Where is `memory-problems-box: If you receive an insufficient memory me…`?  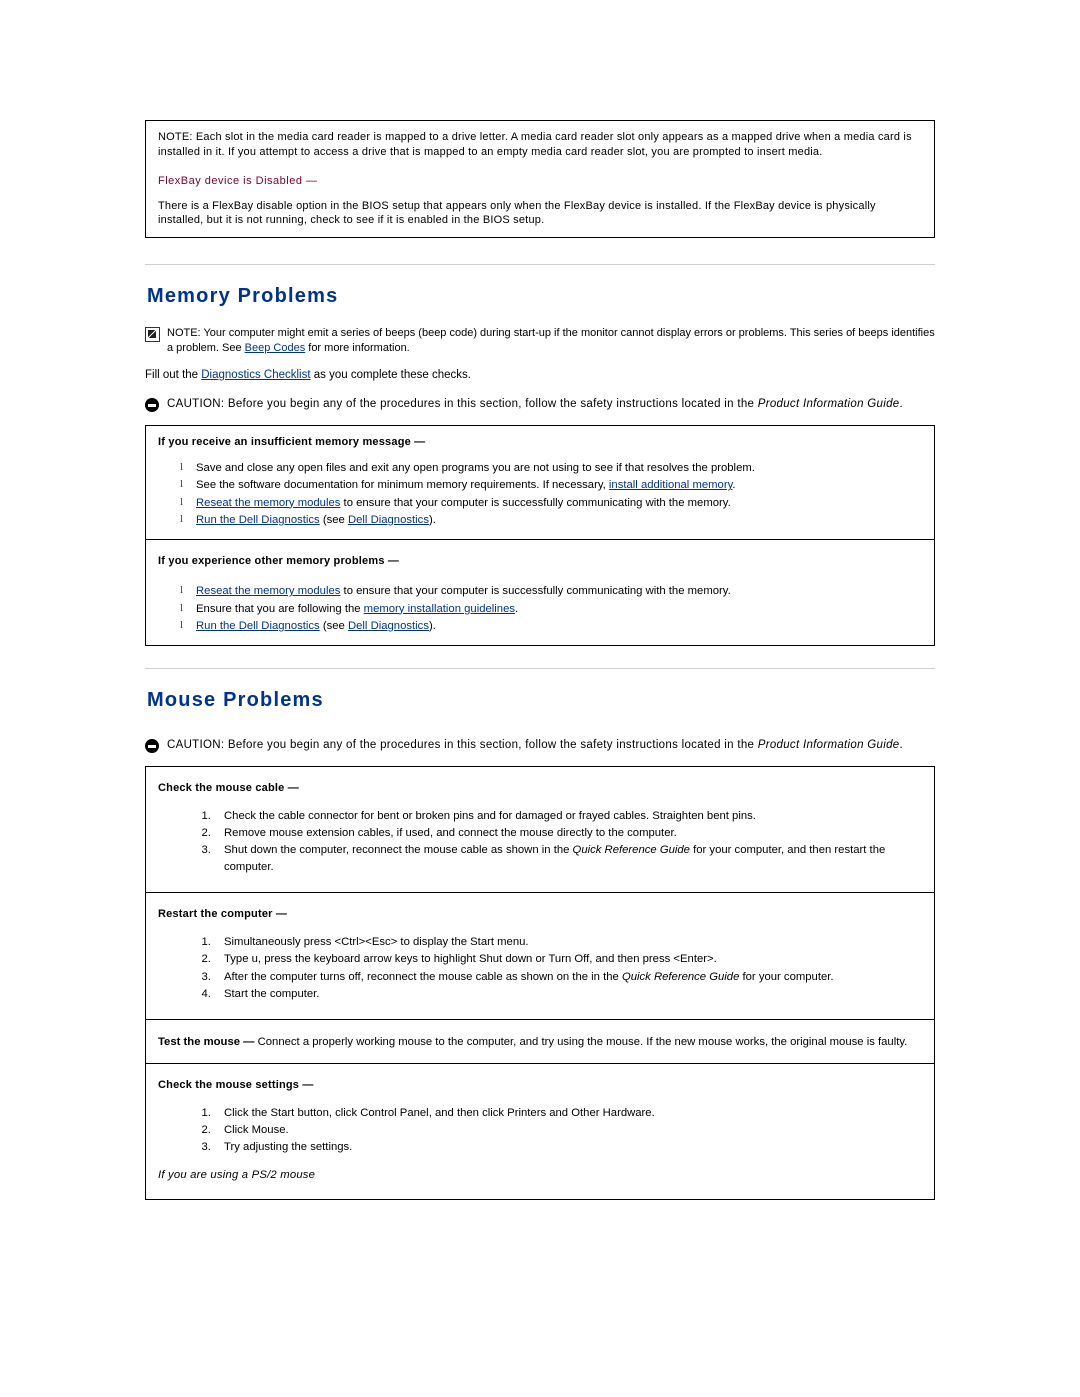 memory-problems-box: If you receive an insufficient memory me… is located at coordinates (540, 535).